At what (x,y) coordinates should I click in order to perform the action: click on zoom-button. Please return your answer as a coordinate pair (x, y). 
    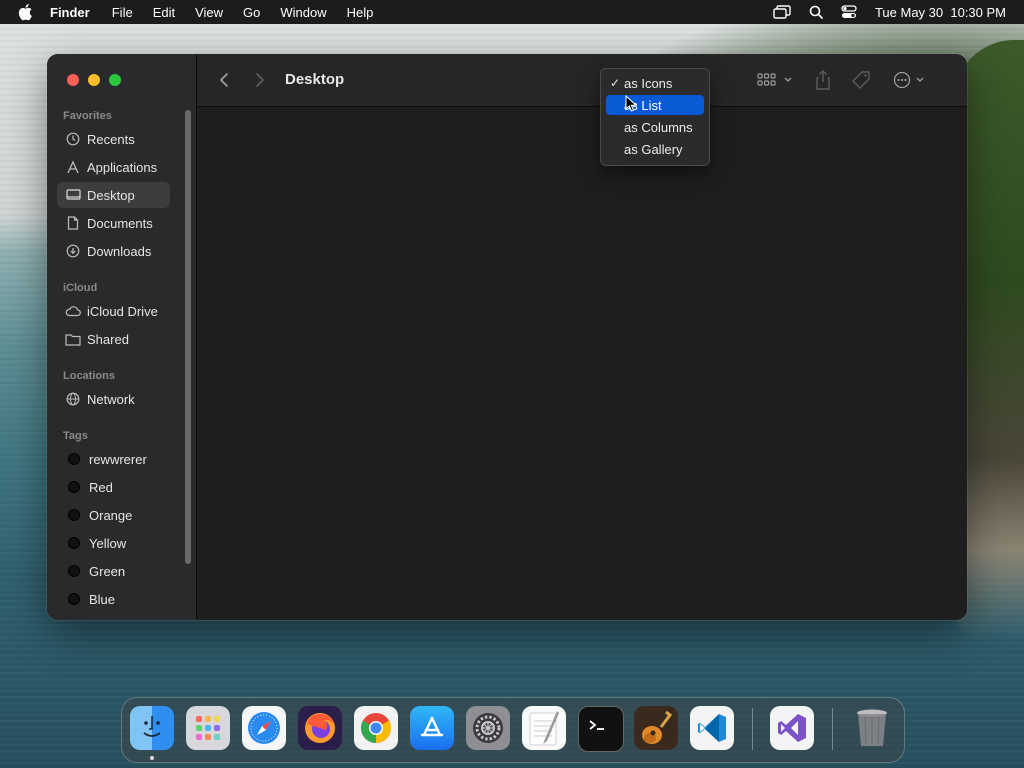
    Looking at the image, I should click on (115, 80).